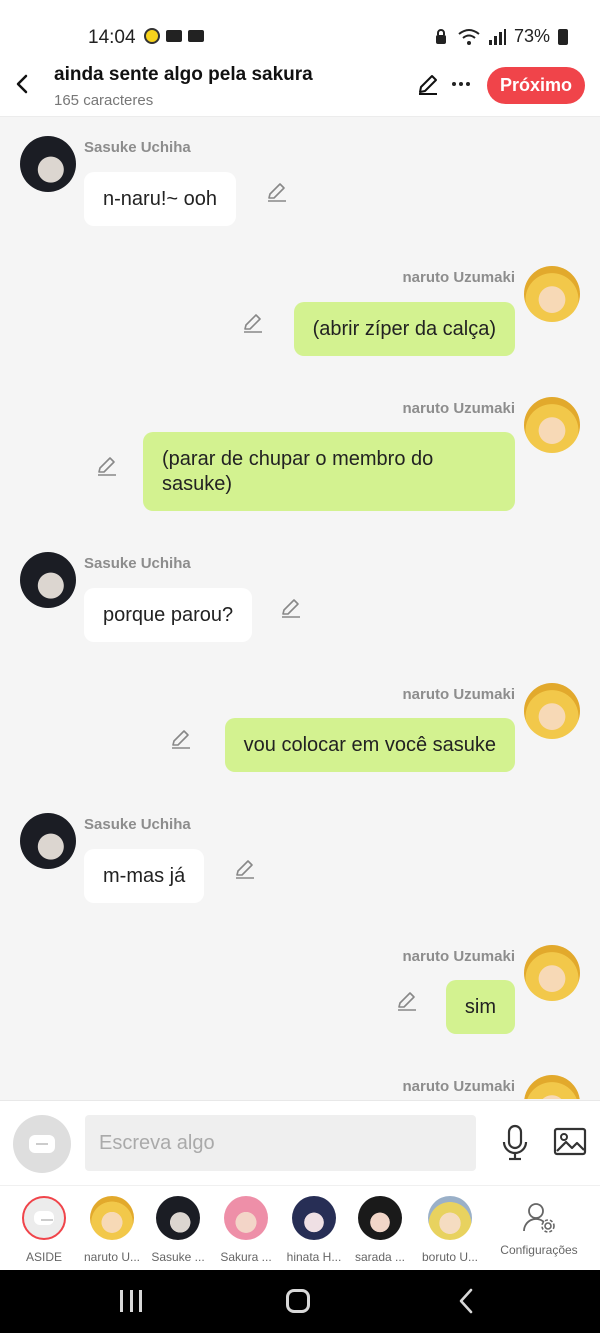  Describe the element at coordinates (144, 876) in the screenshot. I see `message-bubble: m-mas já` at that location.